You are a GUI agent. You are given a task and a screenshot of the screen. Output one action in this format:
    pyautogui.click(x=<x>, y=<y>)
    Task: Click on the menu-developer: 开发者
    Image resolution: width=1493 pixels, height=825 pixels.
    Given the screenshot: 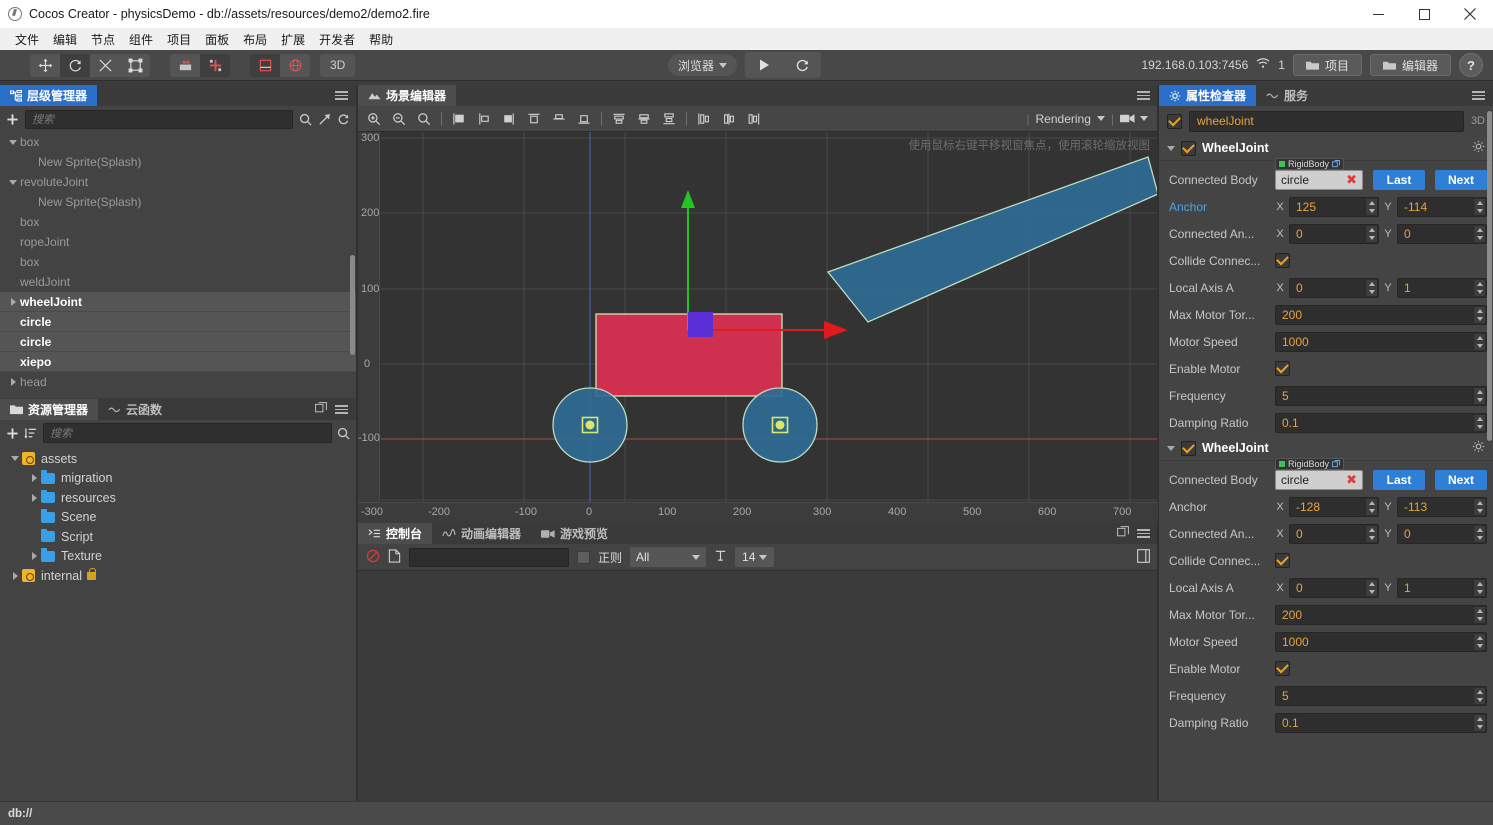 What is the action you would take?
    pyautogui.click(x=337, y=39)
    